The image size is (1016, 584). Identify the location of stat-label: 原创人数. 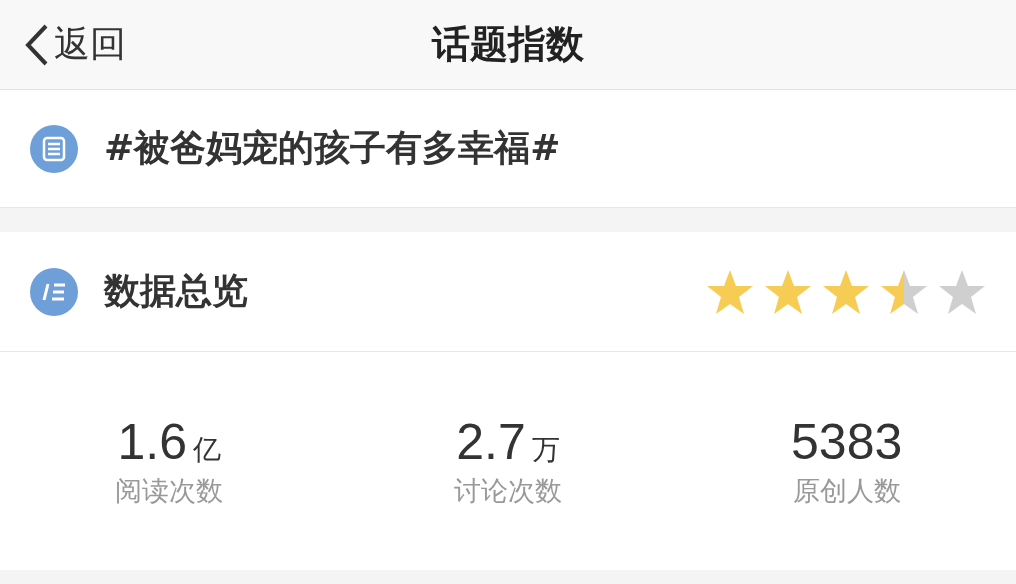
(846, 491).